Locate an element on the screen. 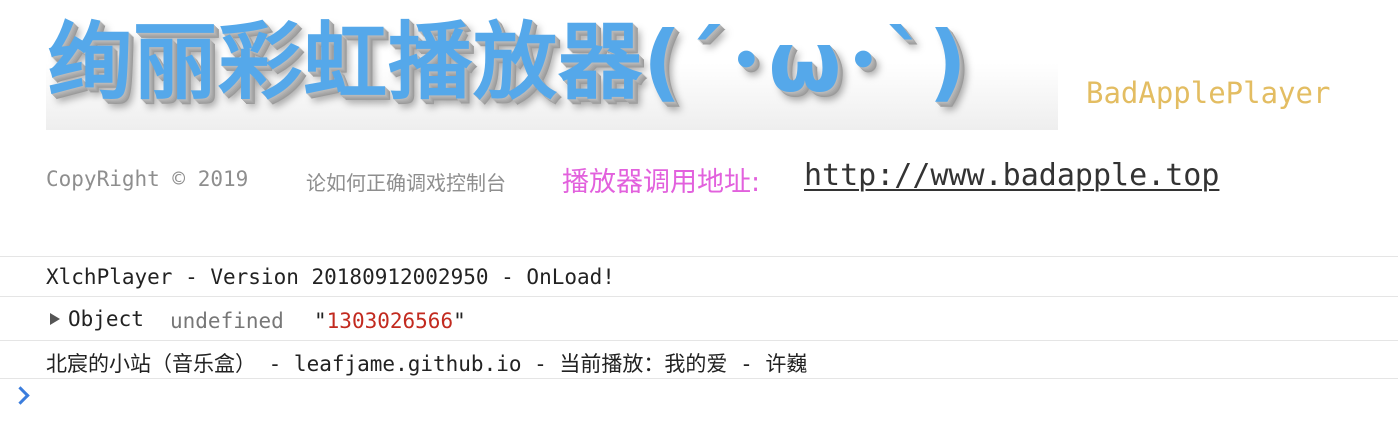 The width and height of the screenshot is (1398, 440). string-value: "1303026566" is located at coordinates (390, 321).